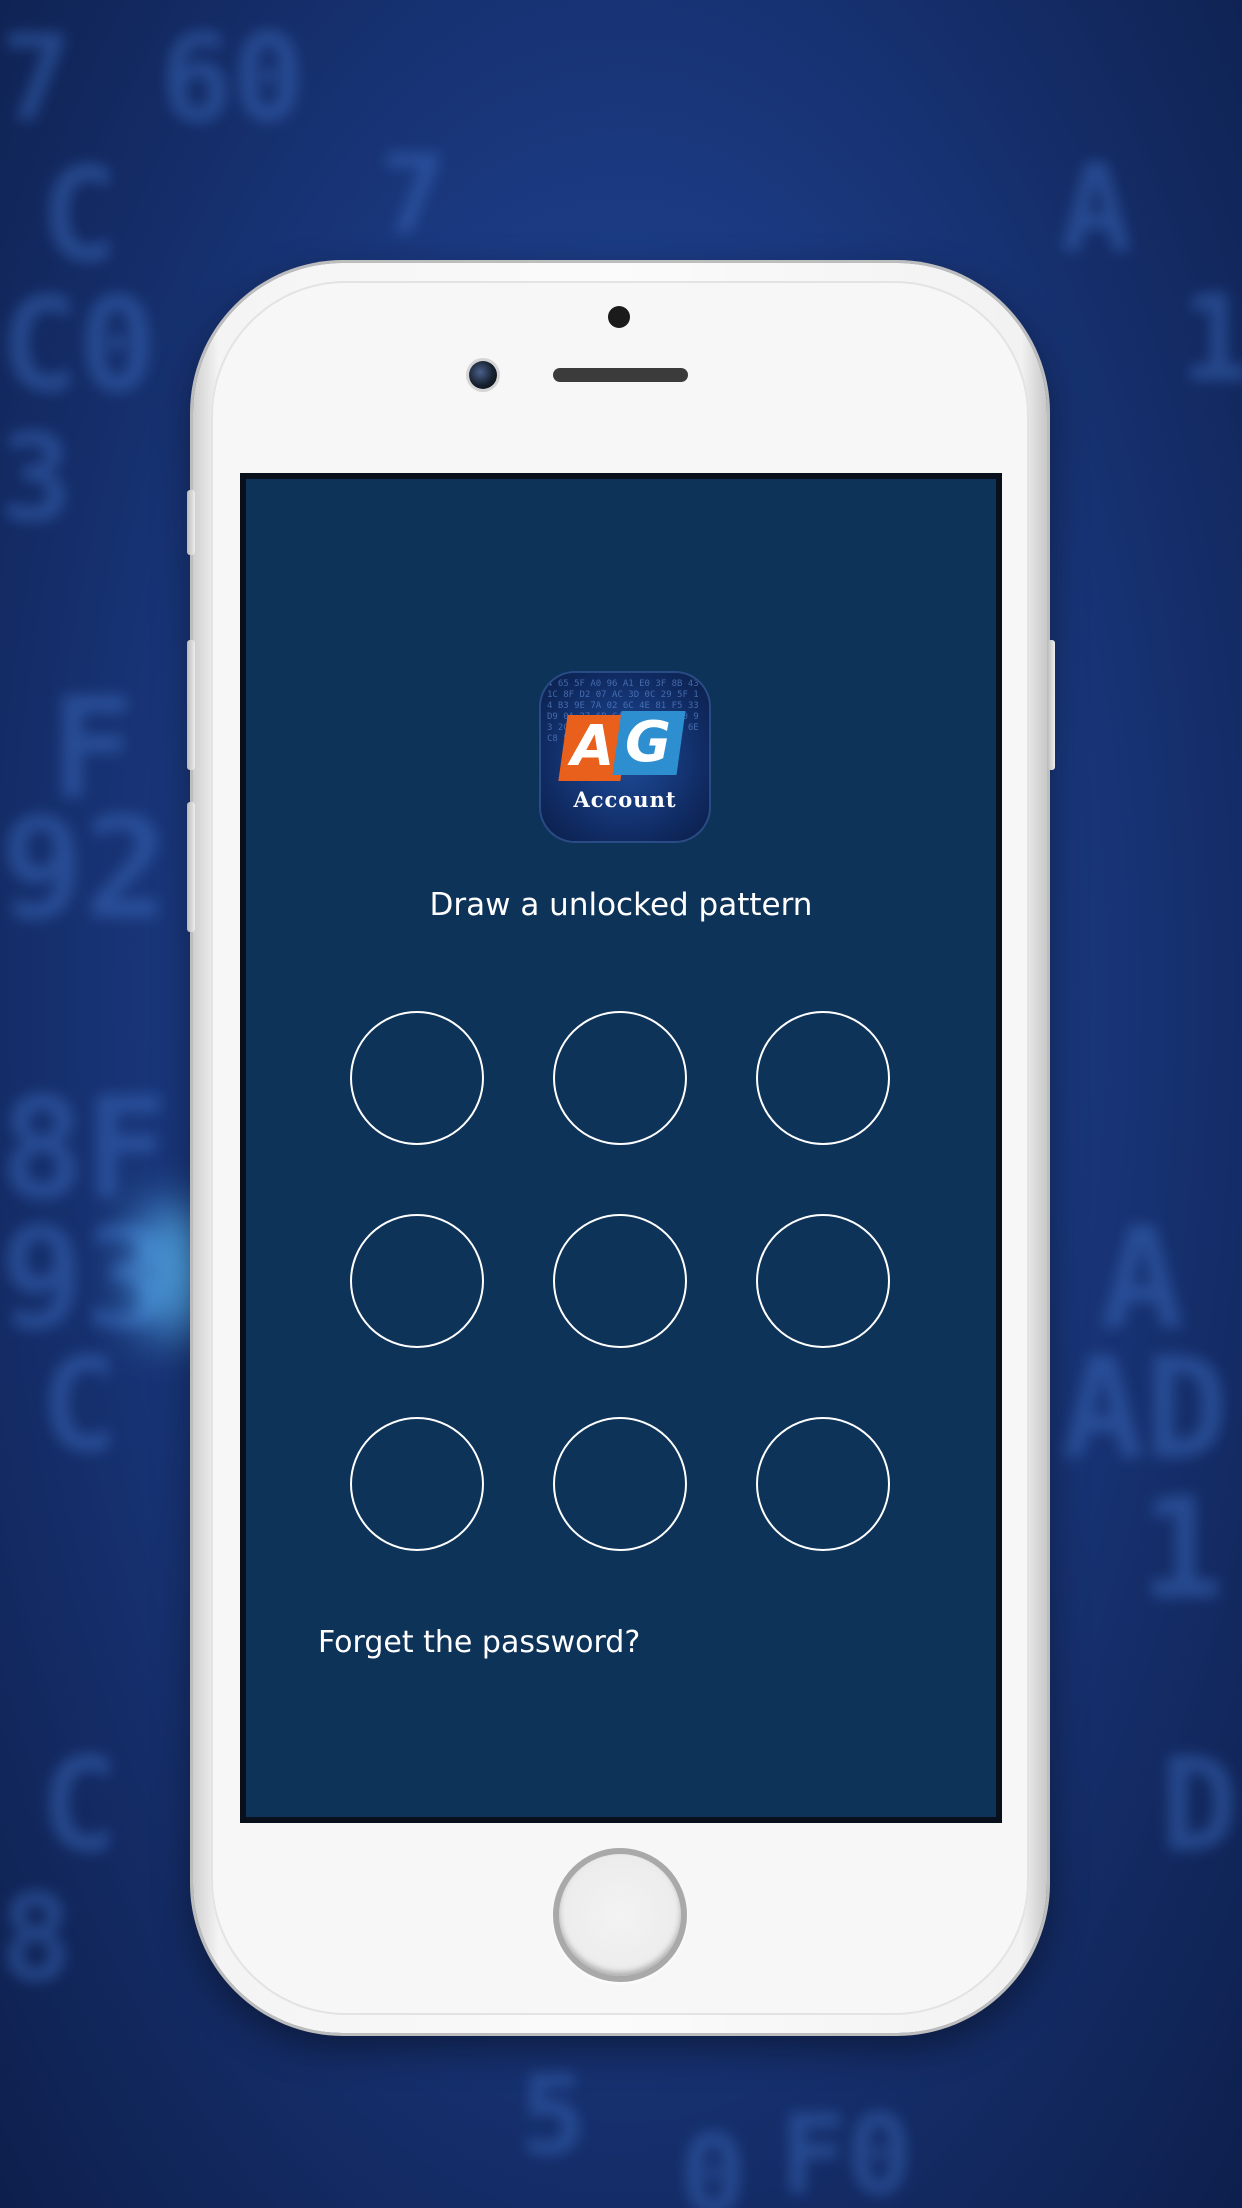 This screenshot has width=1242, height=2208. I want to click on front-camera-icon, so click(483, 375).